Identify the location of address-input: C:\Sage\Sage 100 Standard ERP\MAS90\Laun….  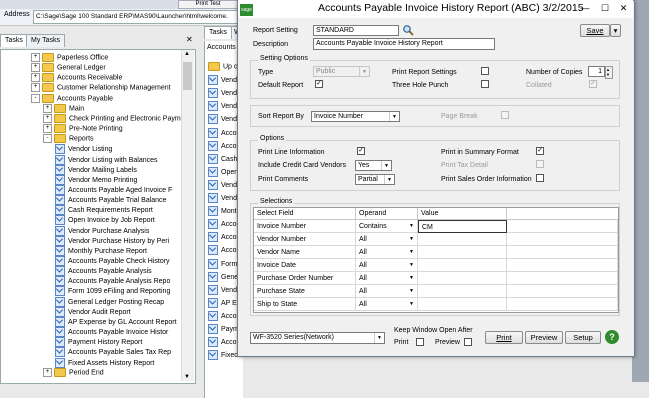
(137, 17).